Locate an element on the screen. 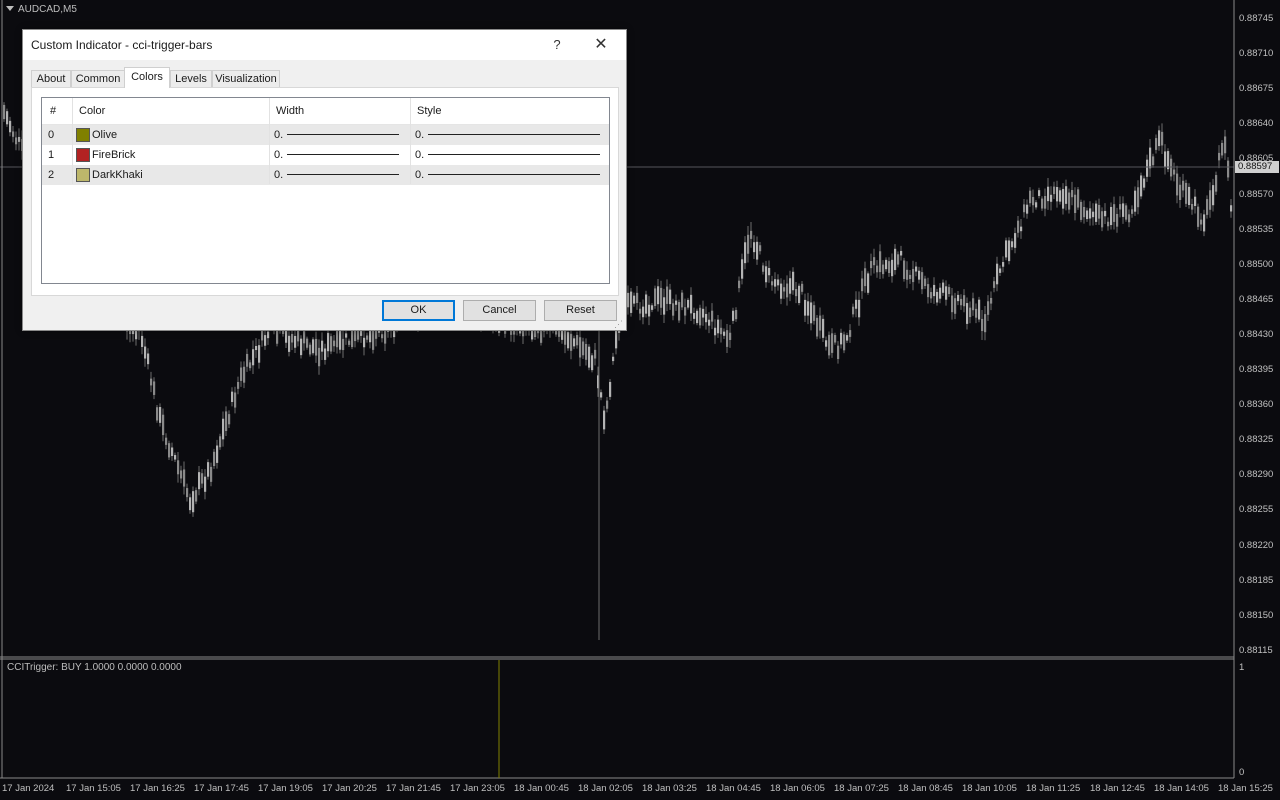 This screenshot has height=800, width=1280. resize-grip-icon: ⋰ is located at coordinates (618, 324).